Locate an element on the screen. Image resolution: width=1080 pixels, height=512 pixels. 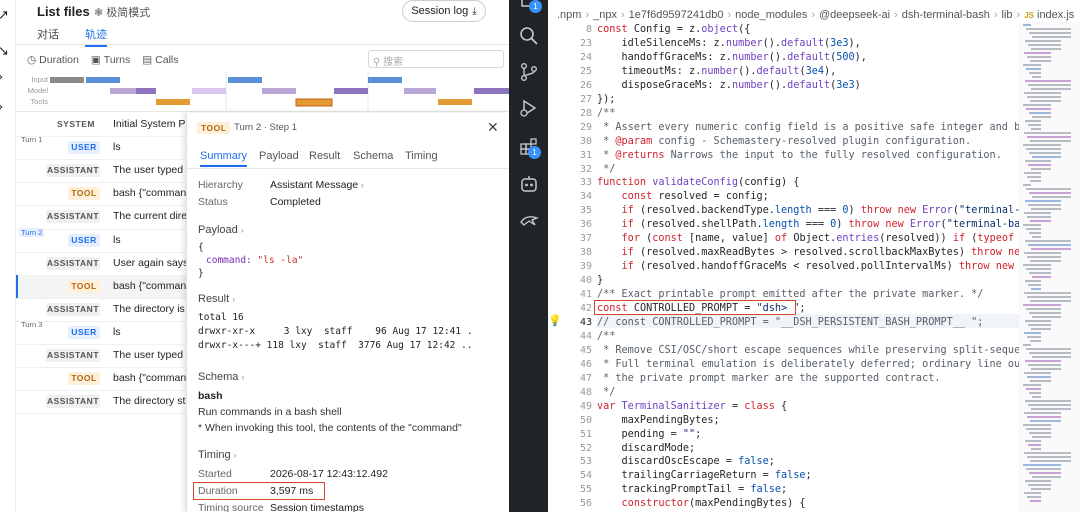
trace-row: The directory is s is located at coordinates (153, 309).